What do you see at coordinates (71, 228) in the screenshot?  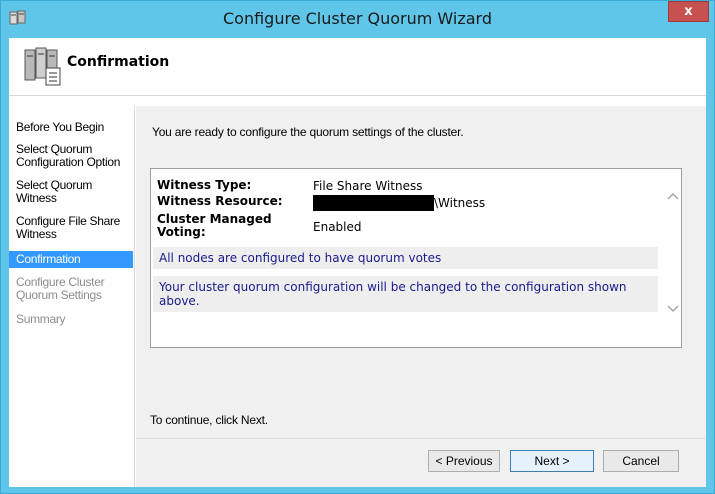 I see `sidebar-item-configure-file-share-witness: Configure File Share Witness` at bounding box center [71, 228].